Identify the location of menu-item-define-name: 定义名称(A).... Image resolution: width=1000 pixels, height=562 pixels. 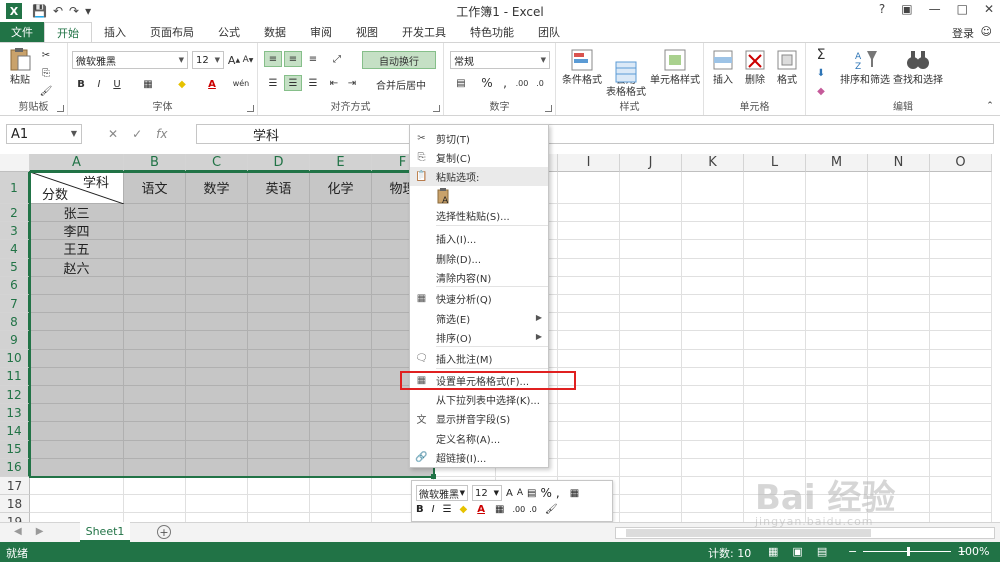
(479, 438).